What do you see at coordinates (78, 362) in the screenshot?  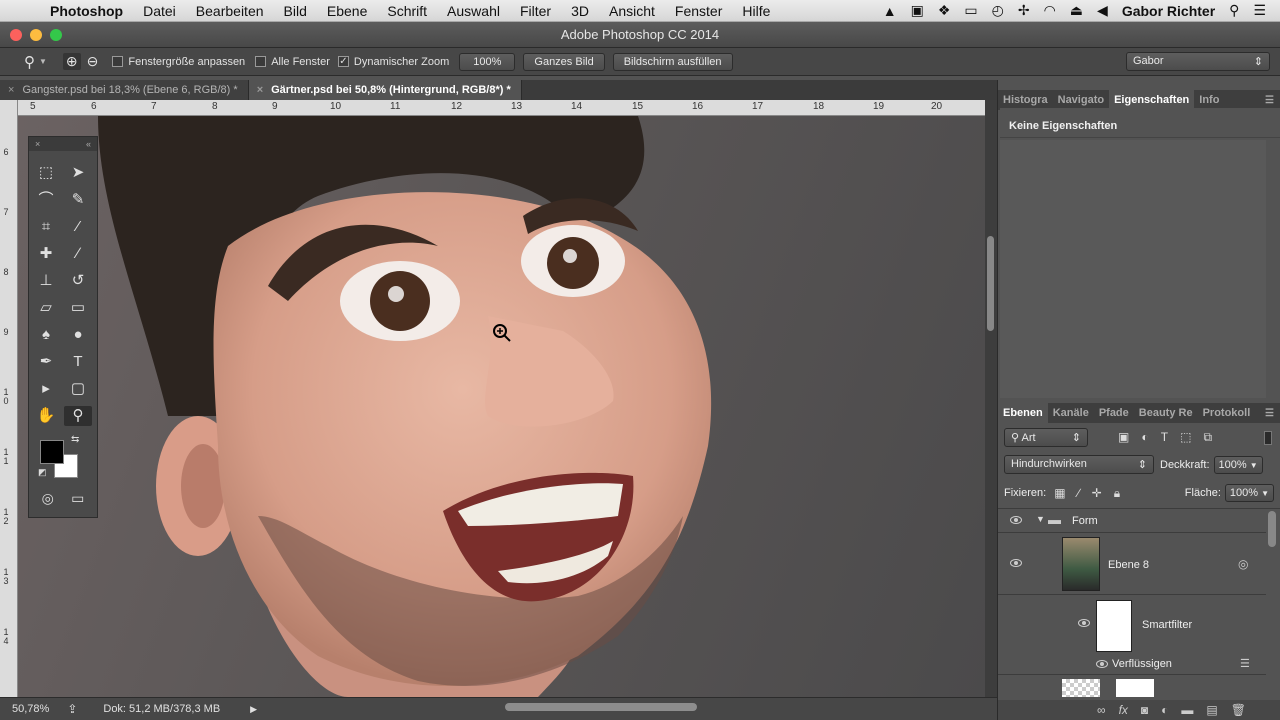 I see `type-icon: T` at bounding box center [78, 362].